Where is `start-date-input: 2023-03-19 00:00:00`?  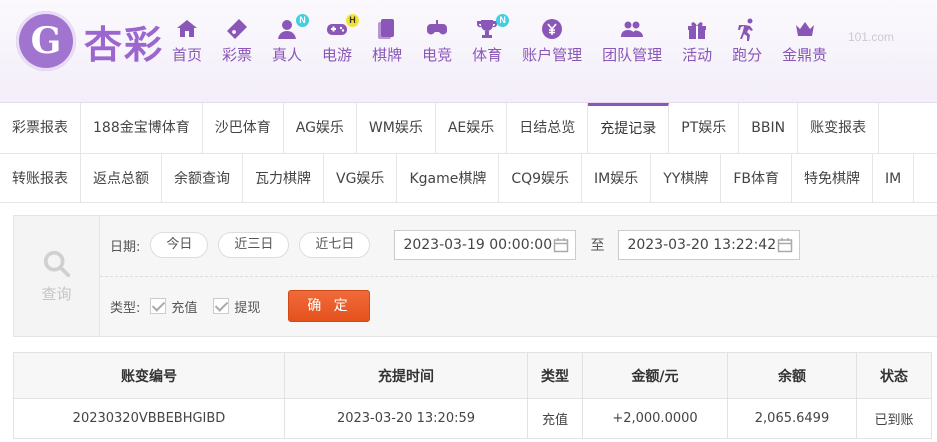
start-date-input: 2023-03-19 00:00:00 is located at coordinates (485, 245).